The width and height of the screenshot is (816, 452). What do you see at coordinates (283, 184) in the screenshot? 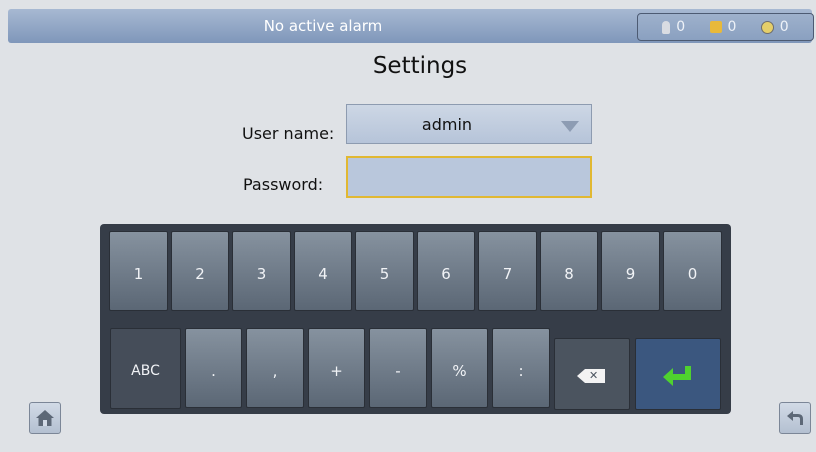
I see `password-label: Password:` at bounding box center [283, 184].